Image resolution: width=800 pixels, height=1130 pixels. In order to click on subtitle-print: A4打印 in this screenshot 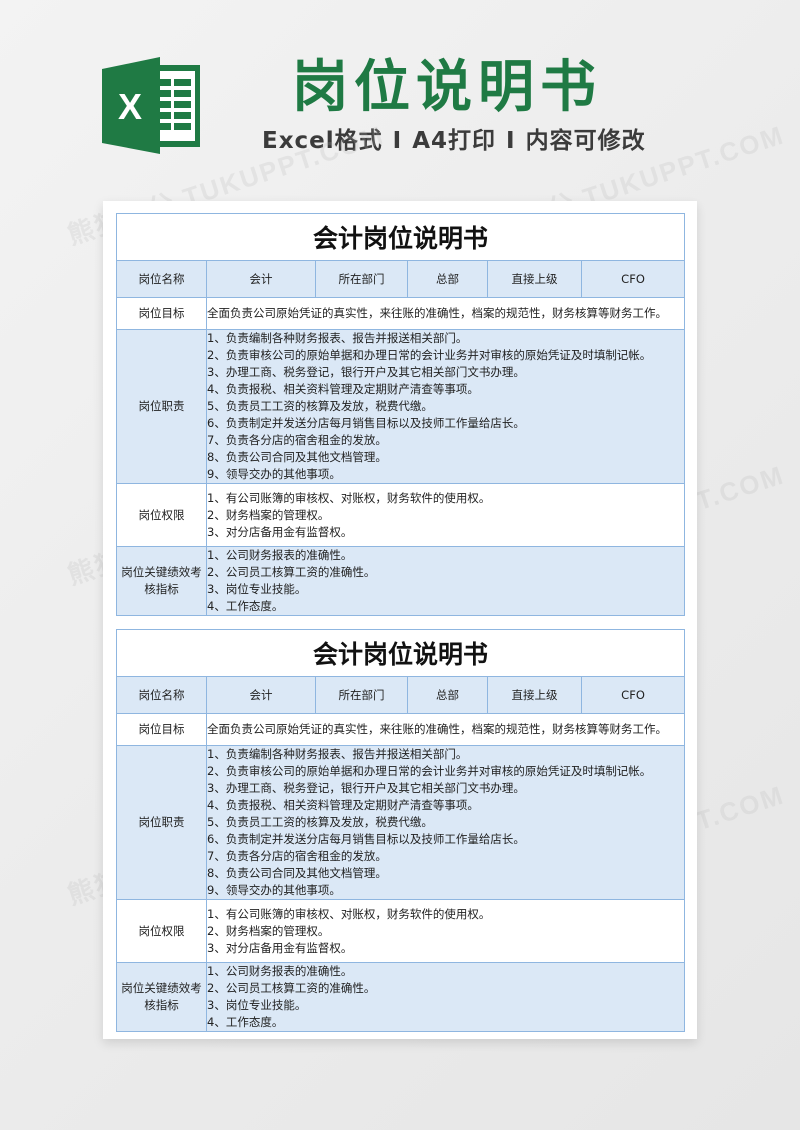, I will do `click(454, 141)`.